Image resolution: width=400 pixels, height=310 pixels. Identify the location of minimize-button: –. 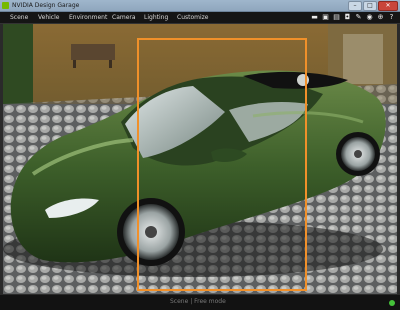
(355, 6).